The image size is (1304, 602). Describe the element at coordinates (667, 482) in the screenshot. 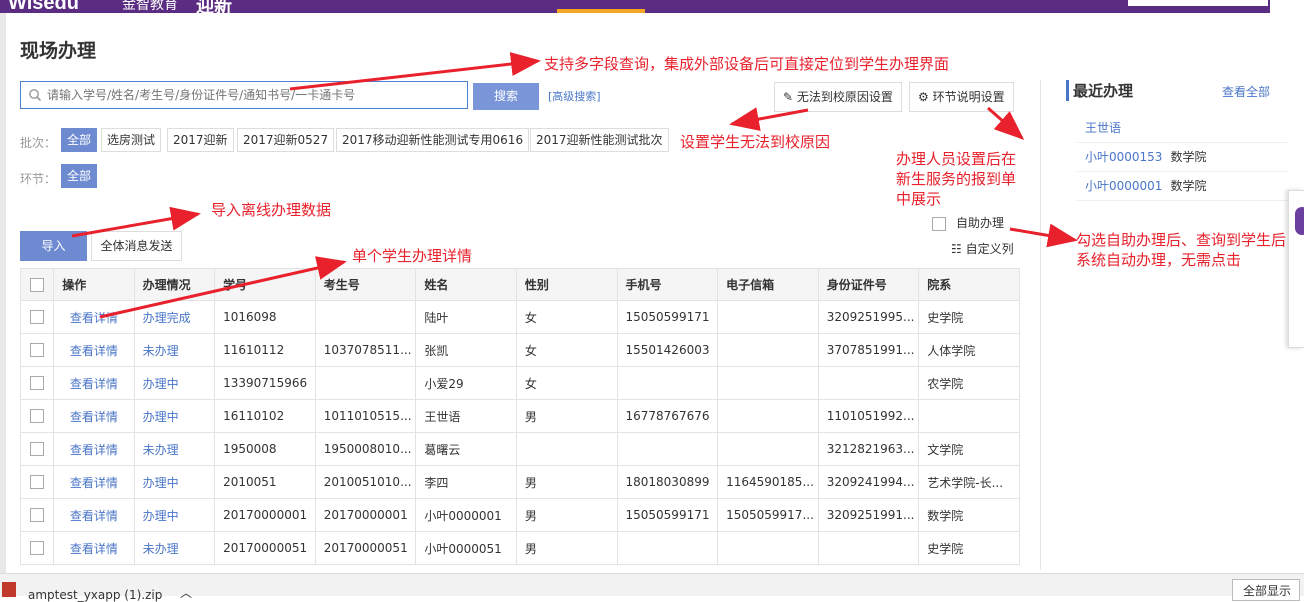

I see `phone-cell: 18018030899` at that location.